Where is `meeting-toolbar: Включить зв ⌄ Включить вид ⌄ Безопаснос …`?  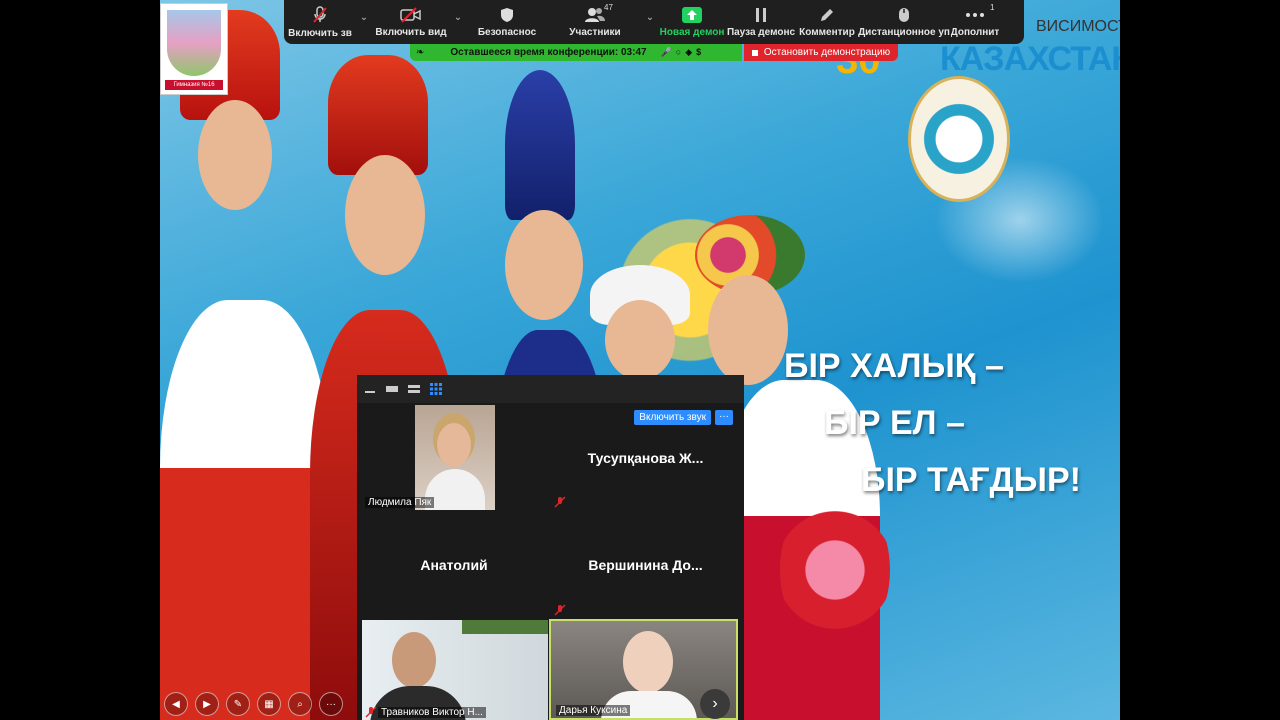 meeting-toolbar: Включить зв ⌄ Включить вид ⌄ Безопаснос … is located at coordinates (654, 22).